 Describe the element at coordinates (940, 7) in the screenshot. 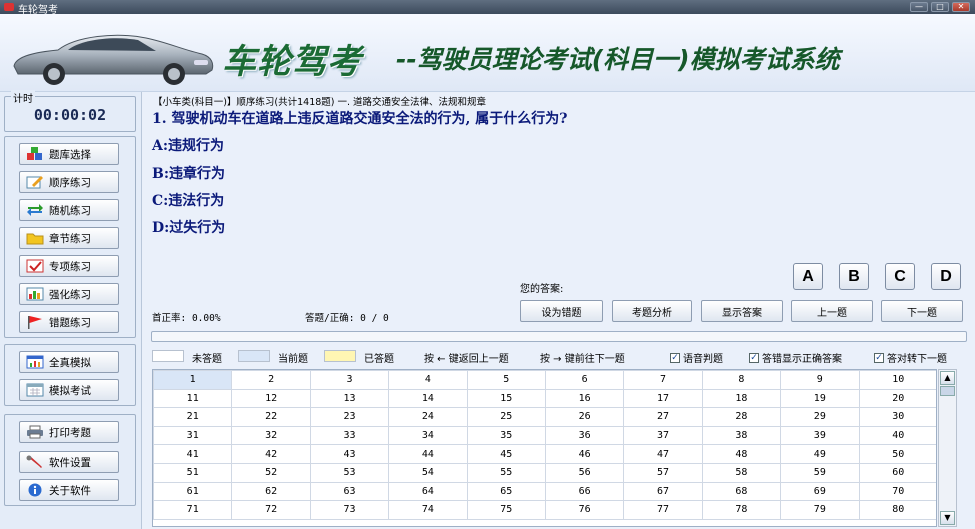

I see `maximize-button: □` at that location.